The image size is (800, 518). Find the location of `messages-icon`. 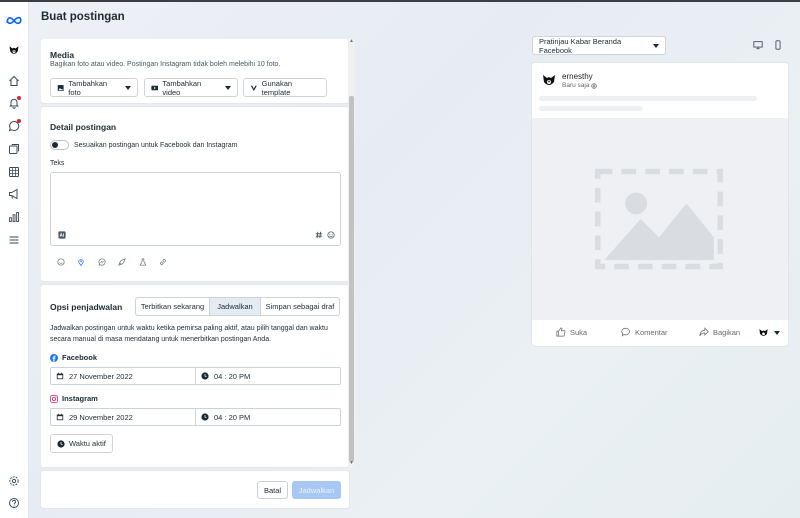

messages-icon is located at coordinates (14, 126).